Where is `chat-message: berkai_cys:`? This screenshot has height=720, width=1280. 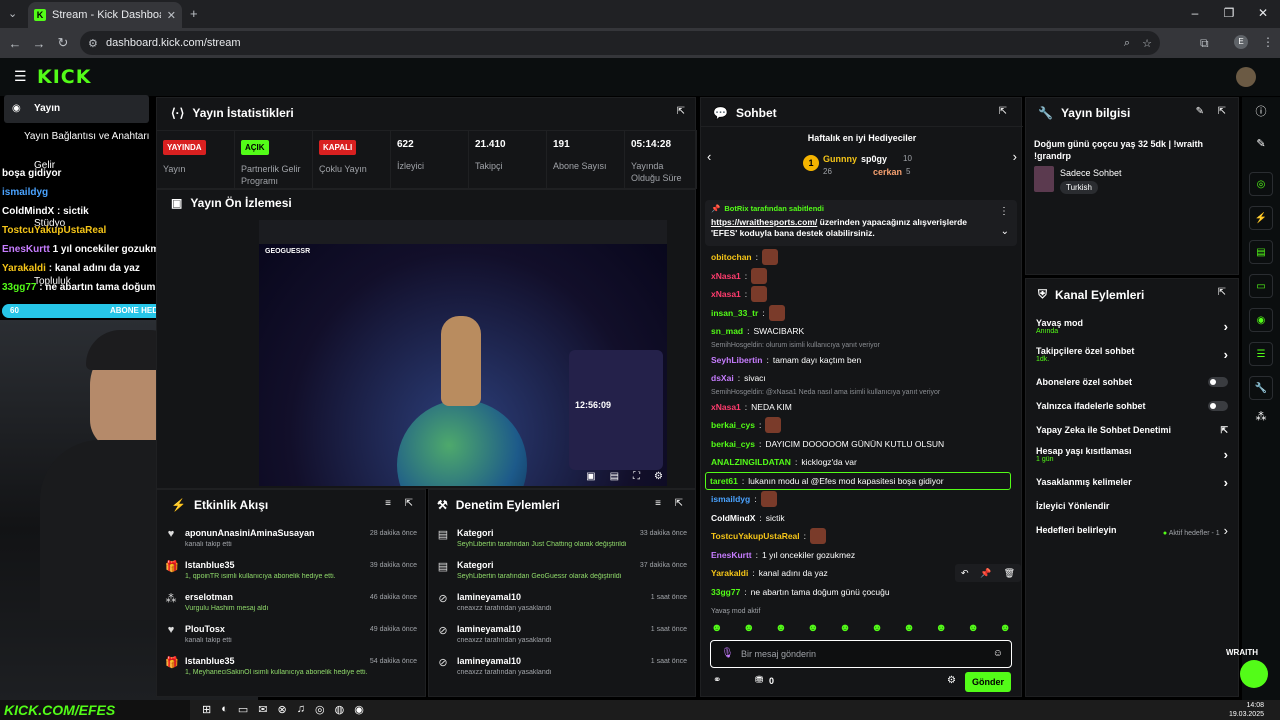 chat-message: berkai_cys: is located at coordinates (864, 425).